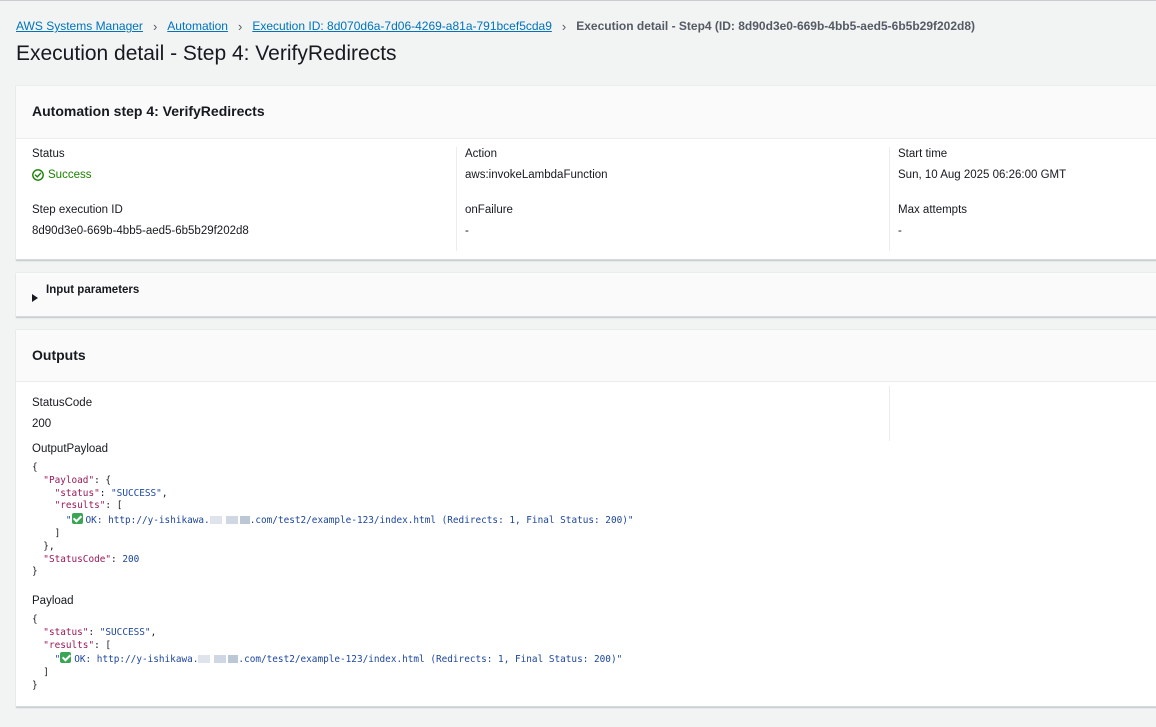  Describe the element at coordinates (586, 112) in the screenshot. I see `step-details-header: Automation step 4: VerifyRedirects` at that location.